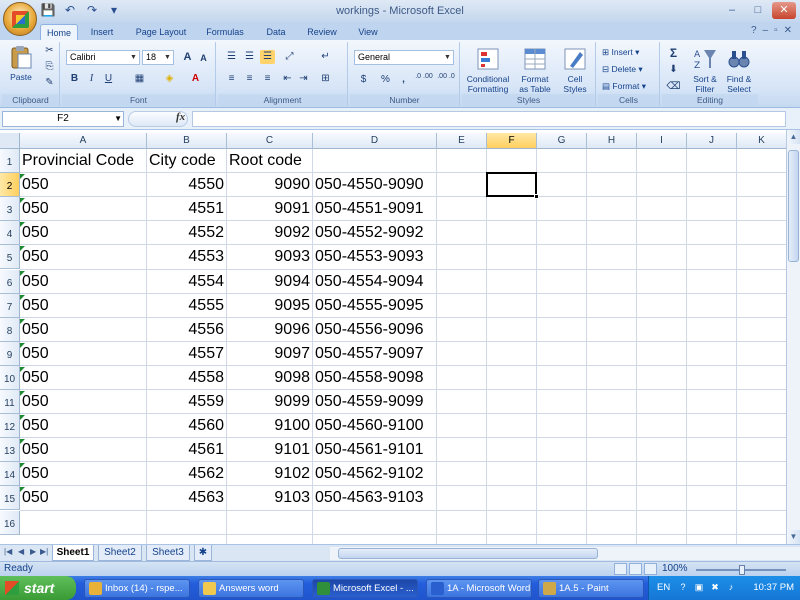 This screenshot has height=600, width=800. What do you see at coordinates (186, 306) in the screenshot?
I see `cell-b7: 4555` at bounding box center [186, 306].